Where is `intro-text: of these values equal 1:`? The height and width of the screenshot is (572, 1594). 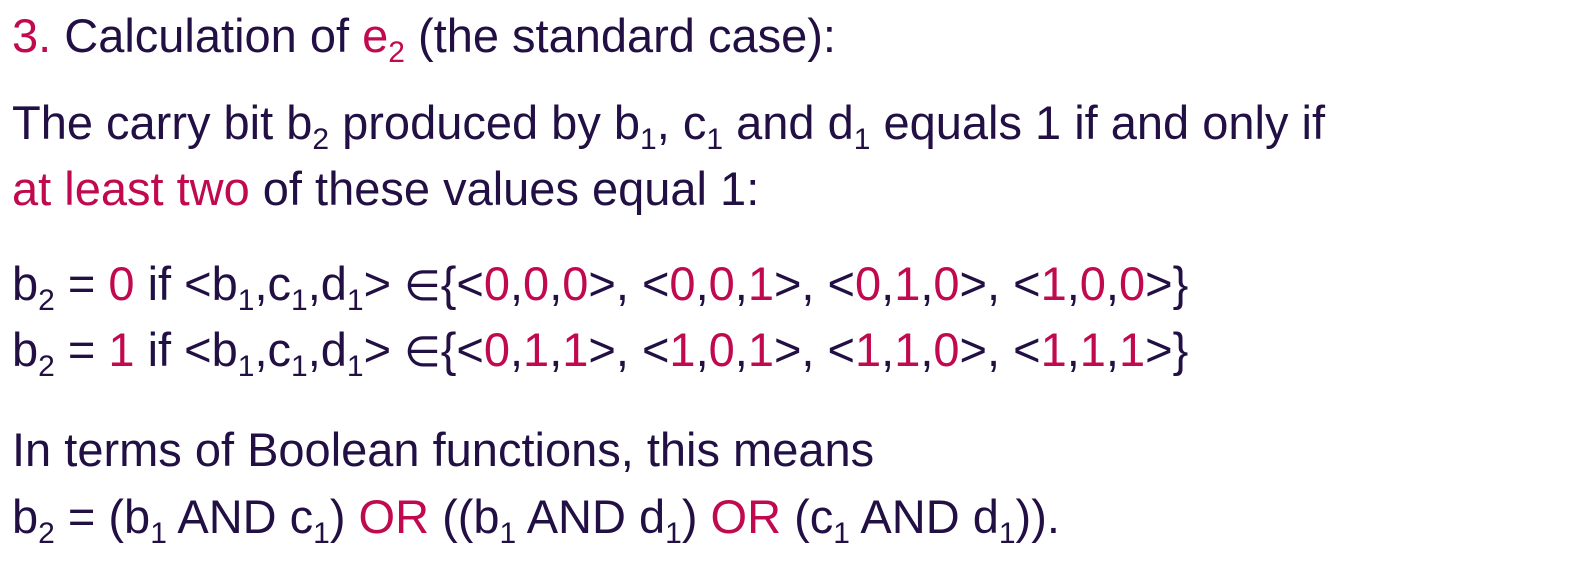
intro-text: of these values equal 1: is located at coordinates (504, 188).